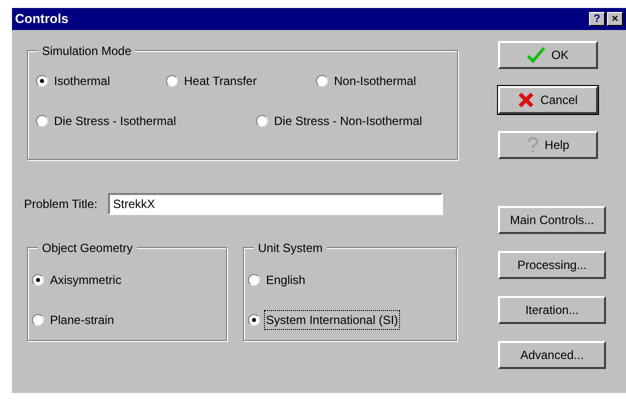 The height and width of the screenshot is (403, 626). What do you see at coordinates (332, 320) in the screenshot?
I see `radio-label: System International (SI)` at bounding box center [332, 320].